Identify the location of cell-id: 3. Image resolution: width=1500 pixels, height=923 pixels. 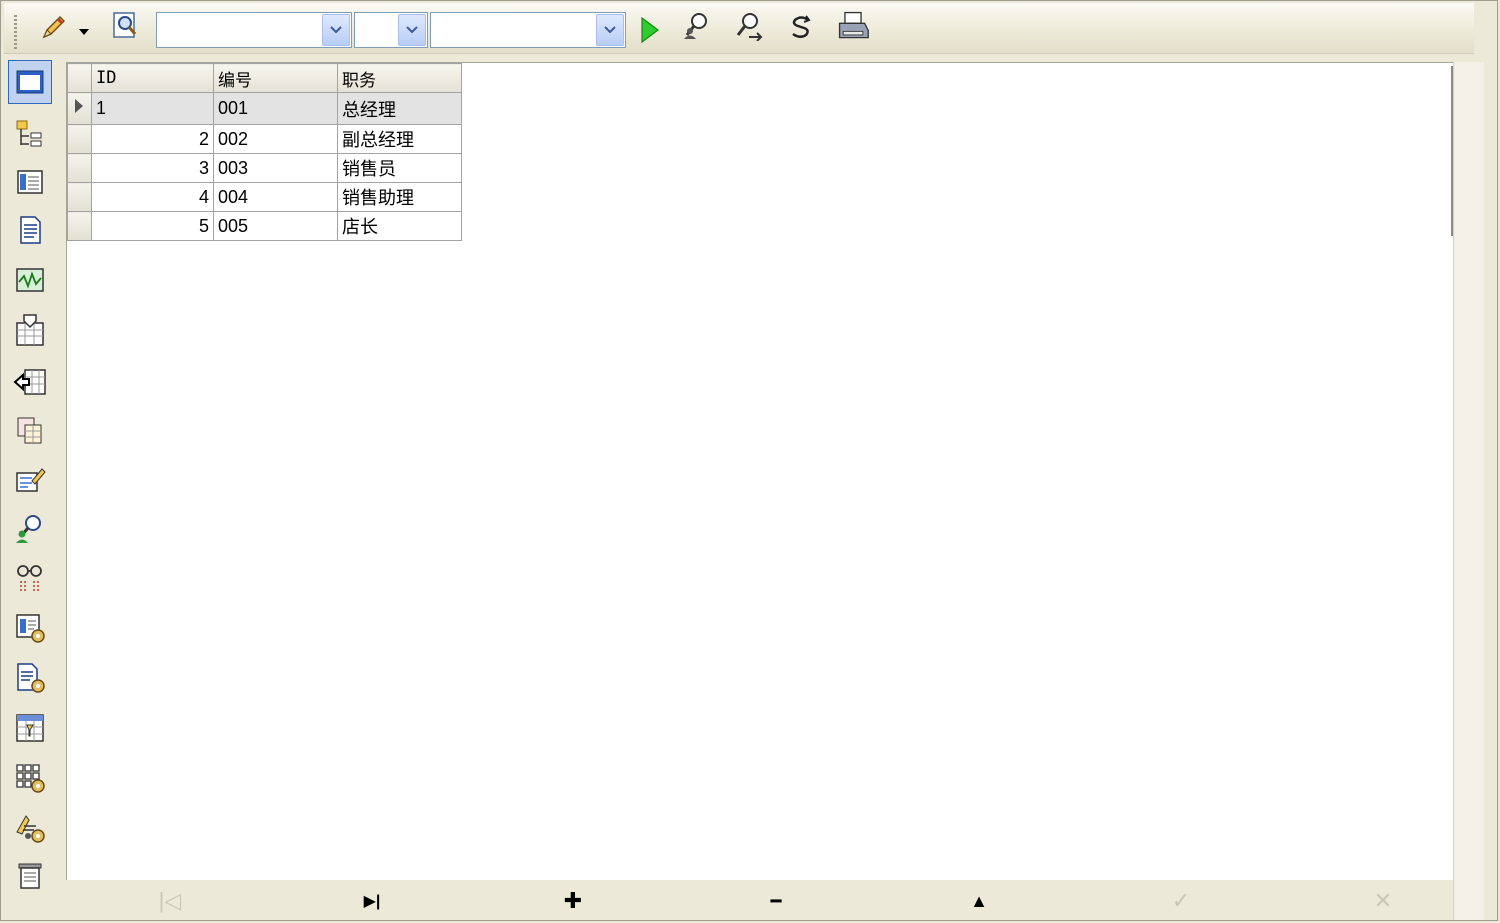
(152, 168).